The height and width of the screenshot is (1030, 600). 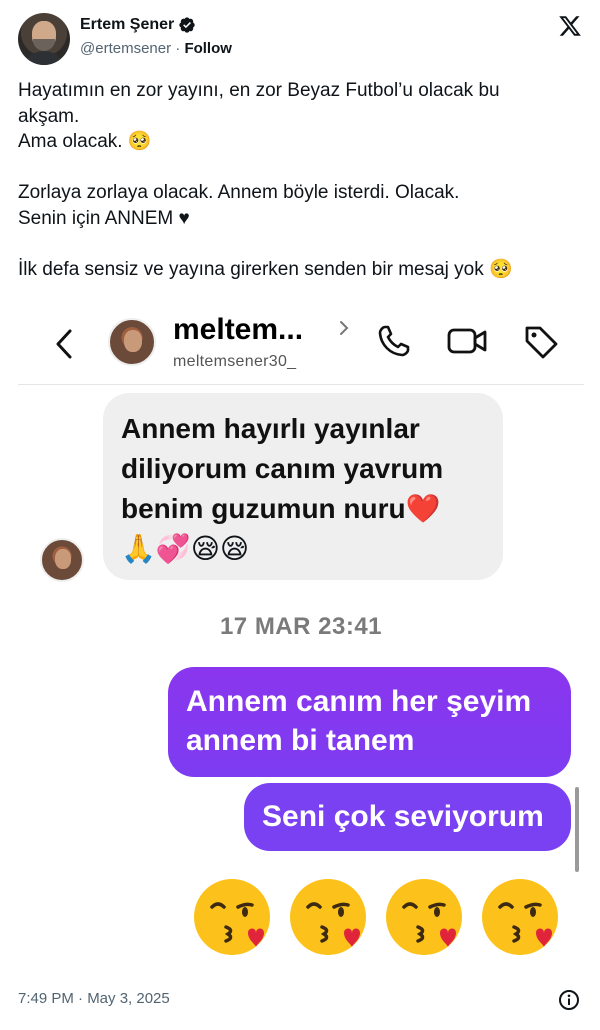 What do you see at coordinates (301, 626) in the screenshot?
I see `message-timestamp: 17 MAR 23:41` at bounding box center [301, 626].